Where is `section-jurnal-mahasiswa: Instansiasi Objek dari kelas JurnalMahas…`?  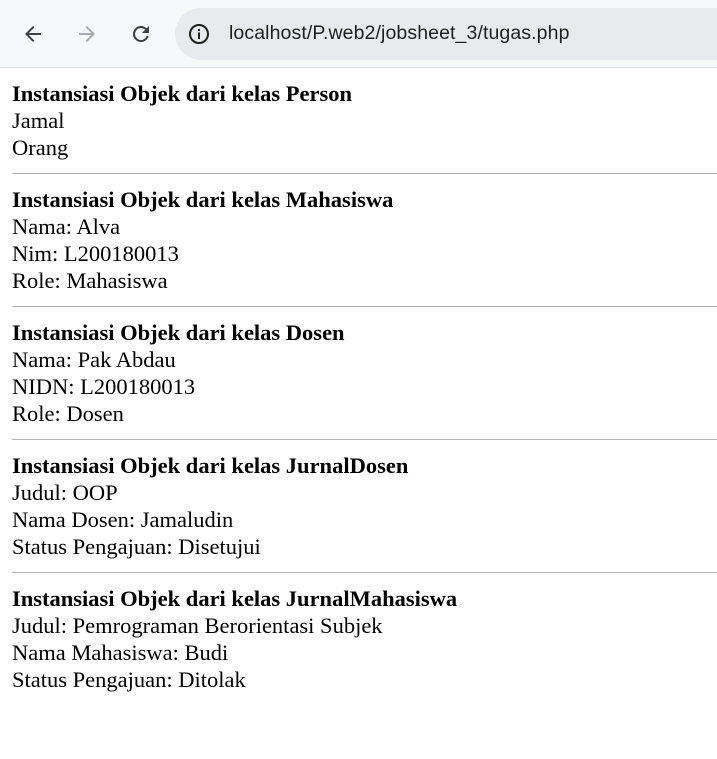
section-jurnal-mahasiswa: Instansiasi Objek dari kelas JurnalMahas… is located at coordinates (364, 639).